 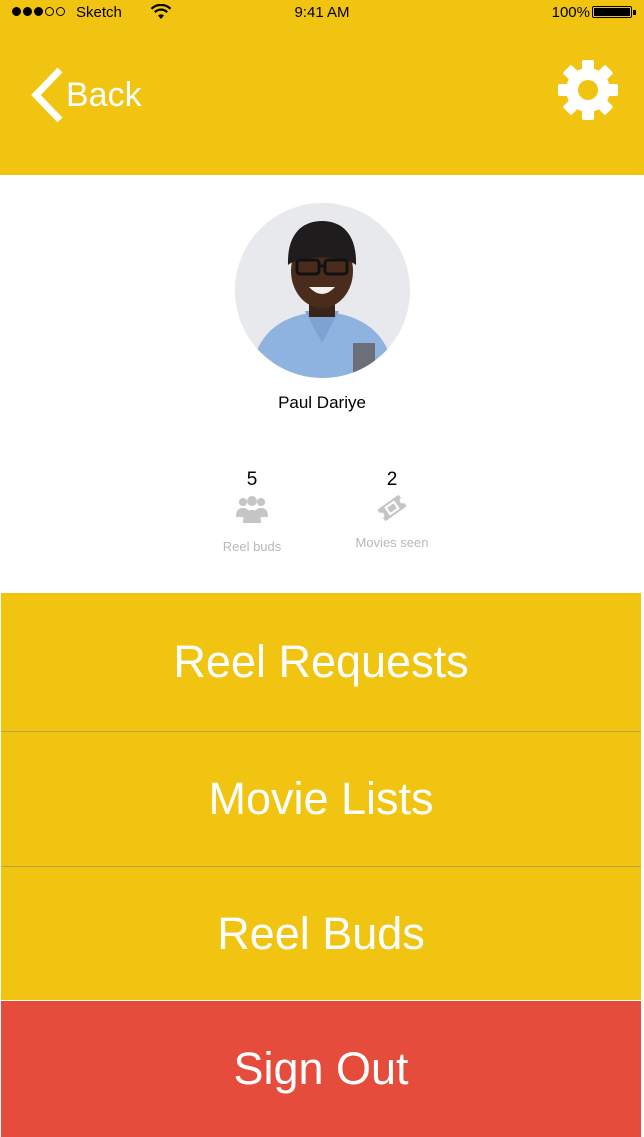 What do you see at coordinates (588, 90) in the screenshot?
I see `gear-icon` at bounding box center [588, 90].